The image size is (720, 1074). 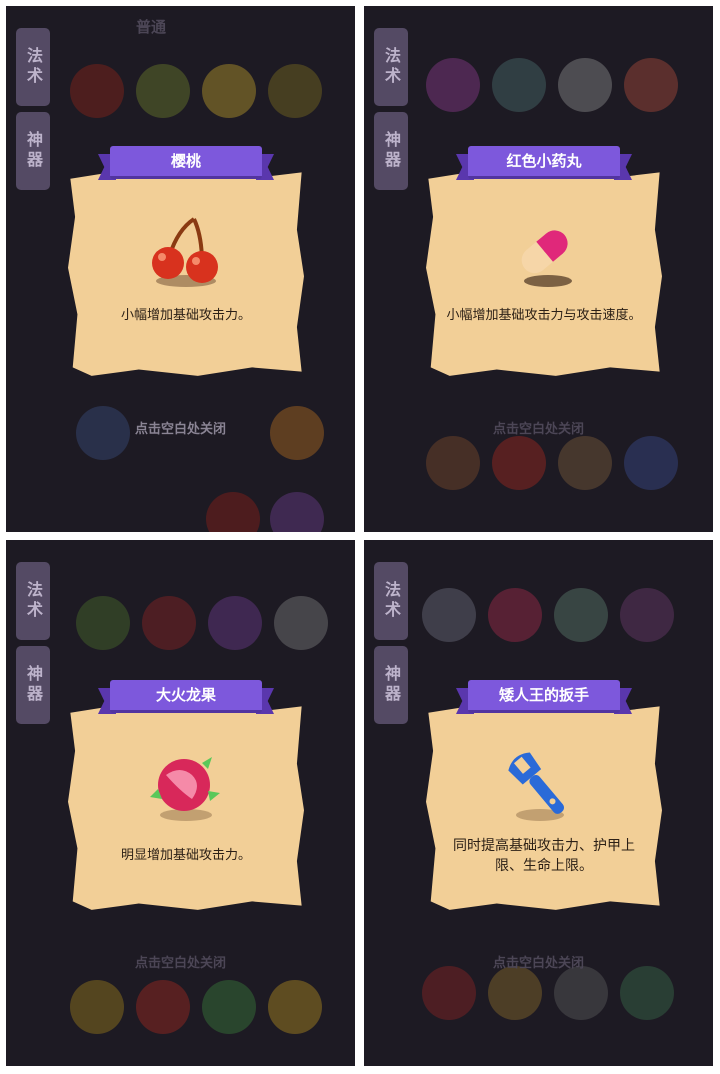 I want to click on item-description: 小幅增加基础攻击力与攻击速度。, so click(x=544, y=315).